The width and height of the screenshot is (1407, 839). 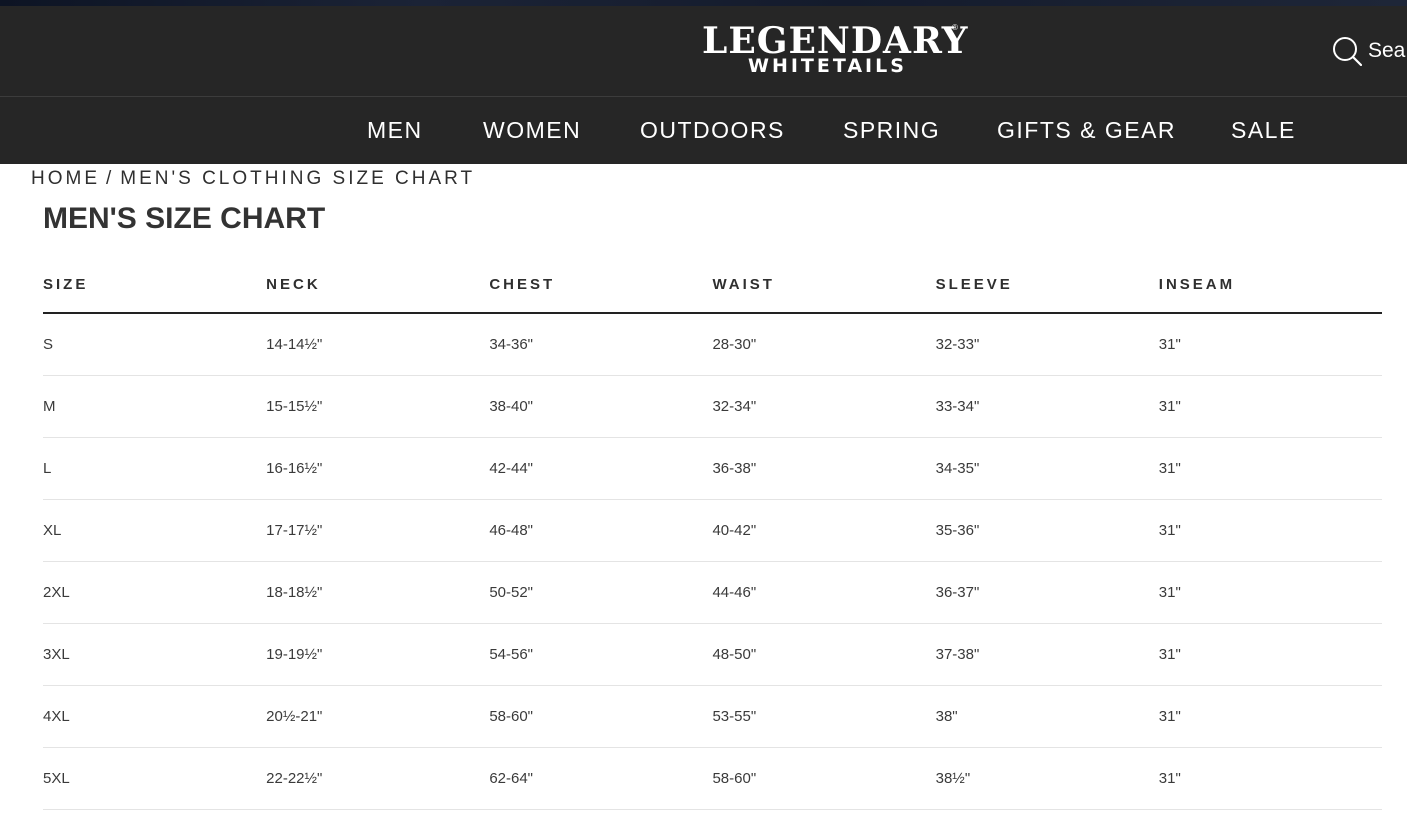 I want to click on cell-chest: 42-44", so click(x=601, y=468).